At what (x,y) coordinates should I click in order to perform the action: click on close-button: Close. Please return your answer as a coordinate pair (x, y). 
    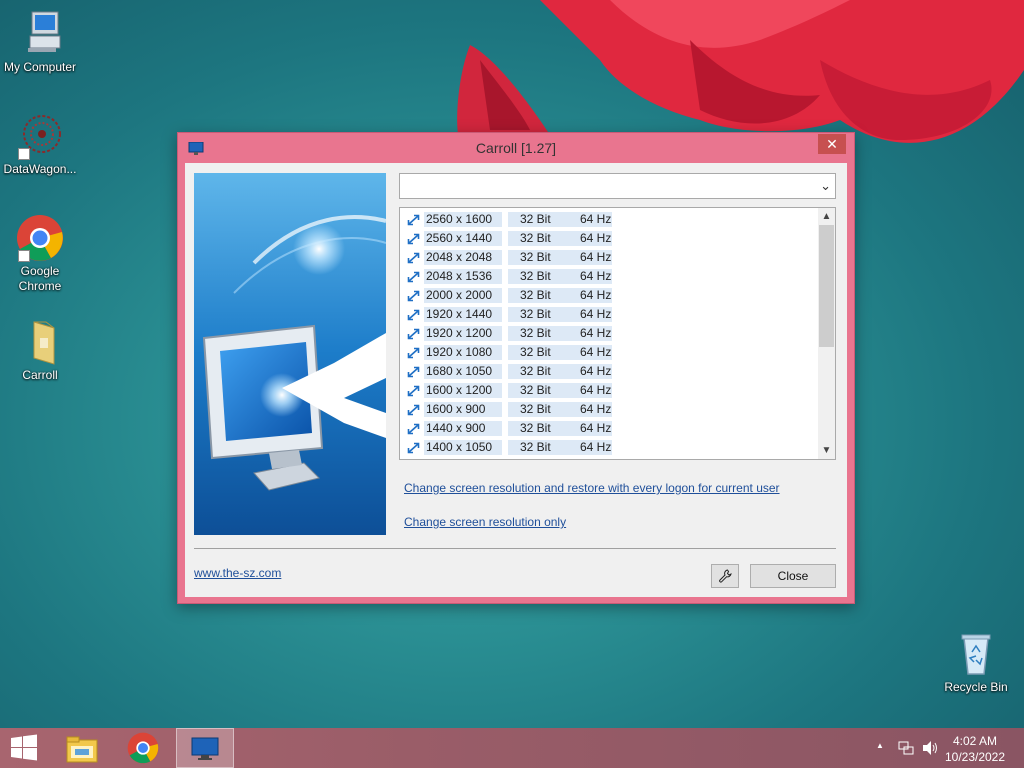
    Looking at the image, I should click on (793, 576).